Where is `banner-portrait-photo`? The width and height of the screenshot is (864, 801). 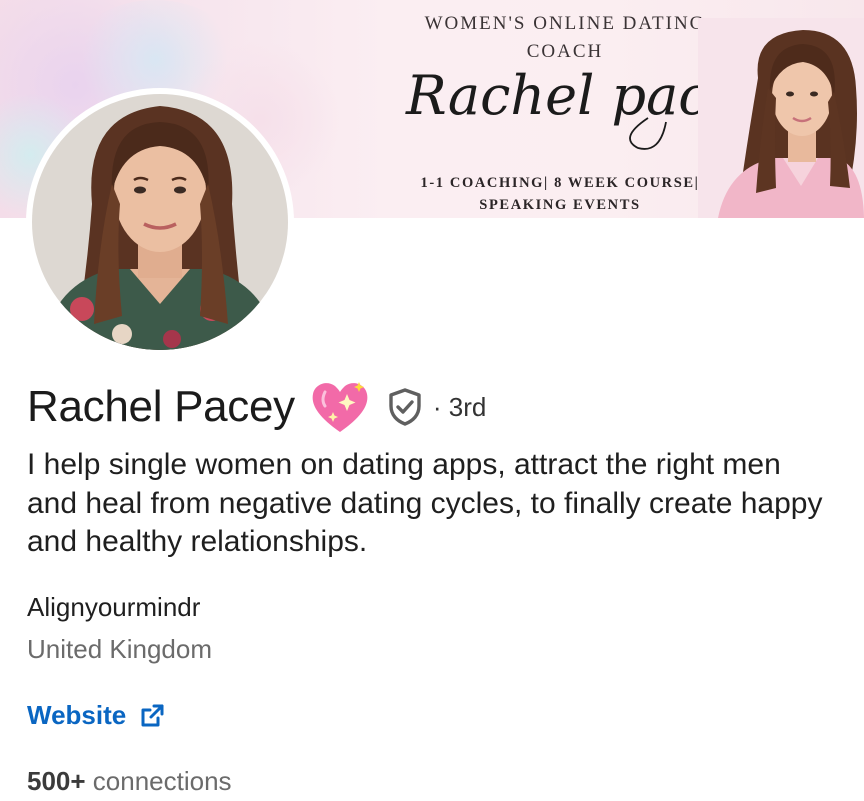 banner-portrait-photo is located at coordinates (781, 118).